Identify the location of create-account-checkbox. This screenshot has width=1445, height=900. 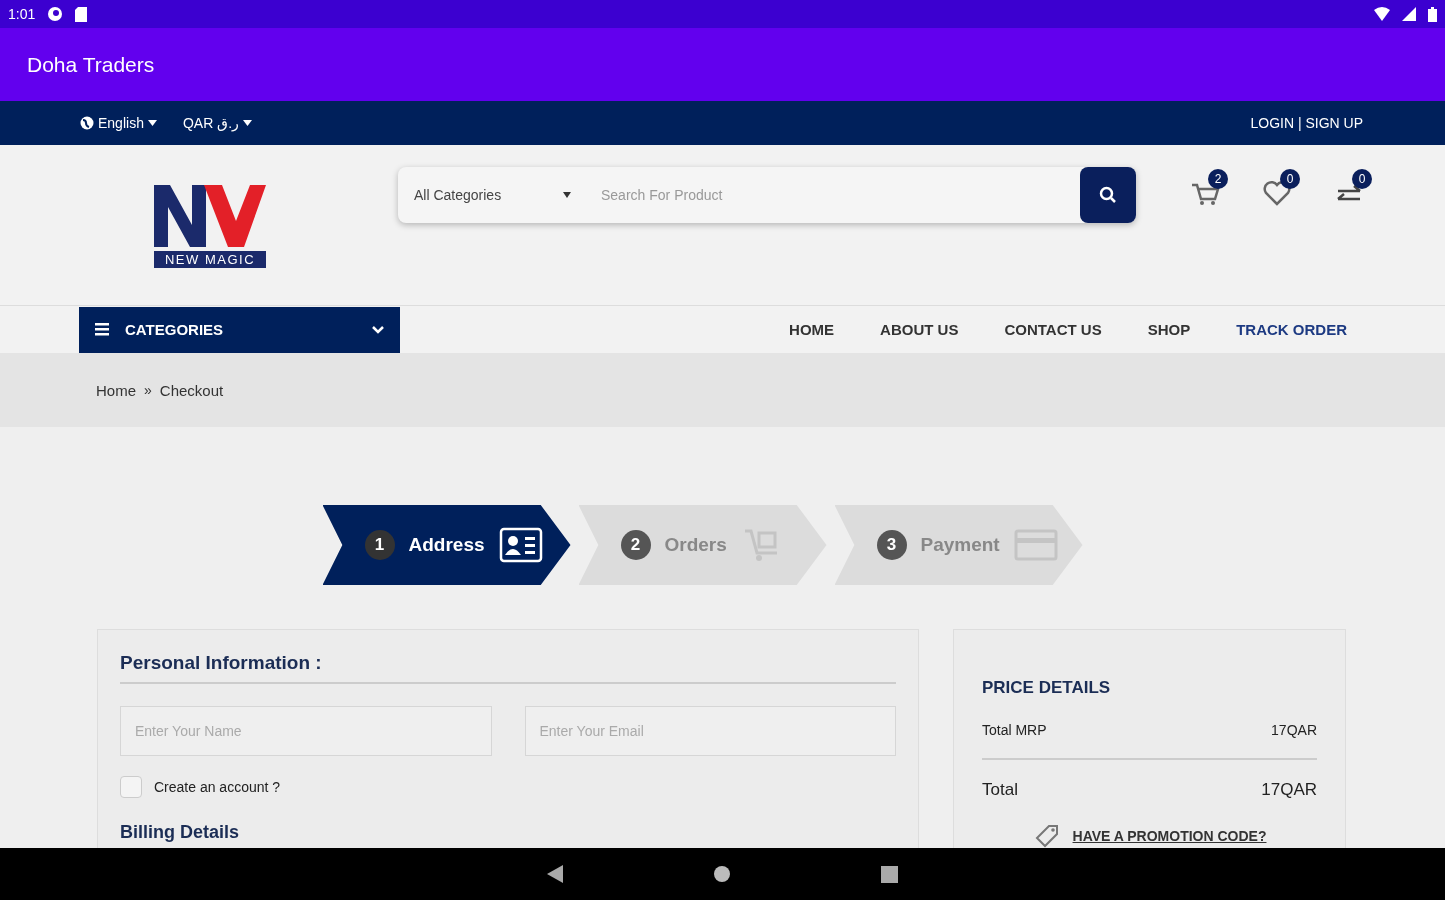
(131, 787).